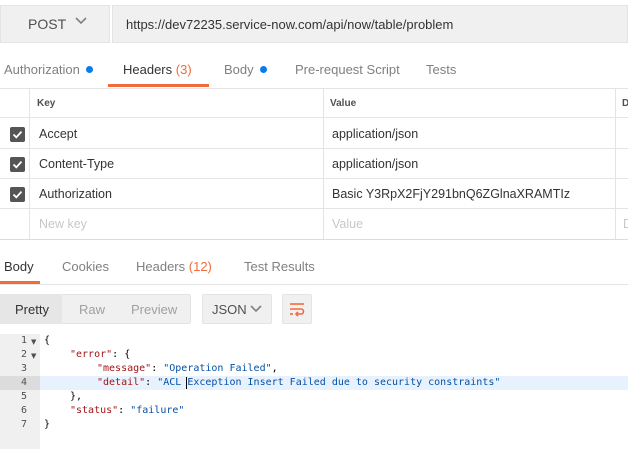 The width and height of the screenshot is (628, 449). Describe the element at coordinates (23, 410) in the screenshot. I see `line-number: 6` at that location.